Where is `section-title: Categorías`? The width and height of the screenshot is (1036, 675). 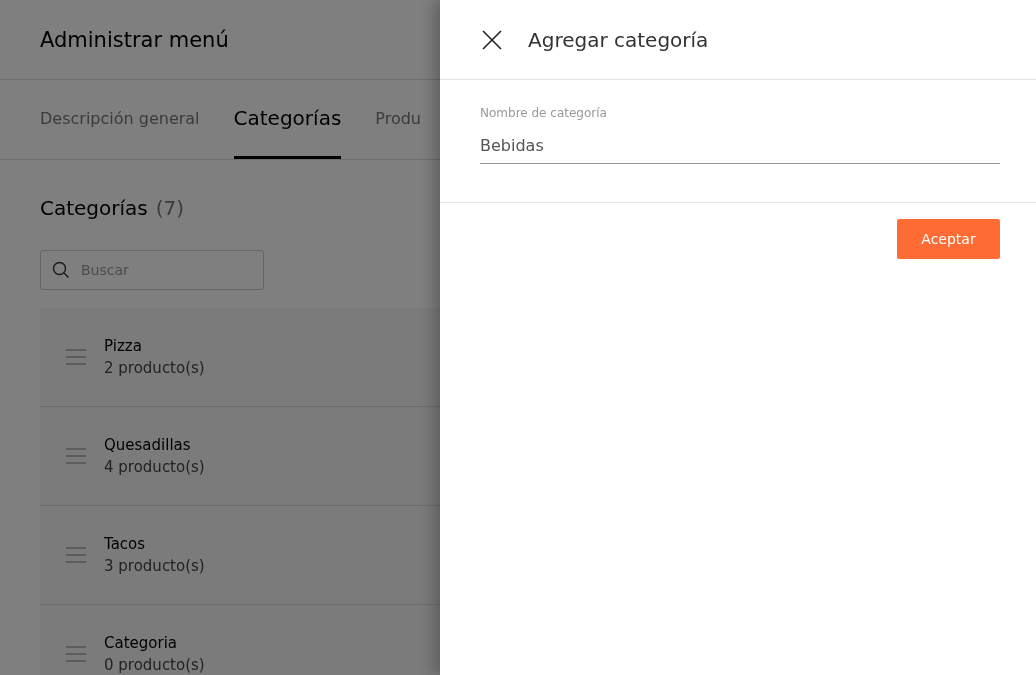 section-title: Categorías is located at coordinates (94, 208).